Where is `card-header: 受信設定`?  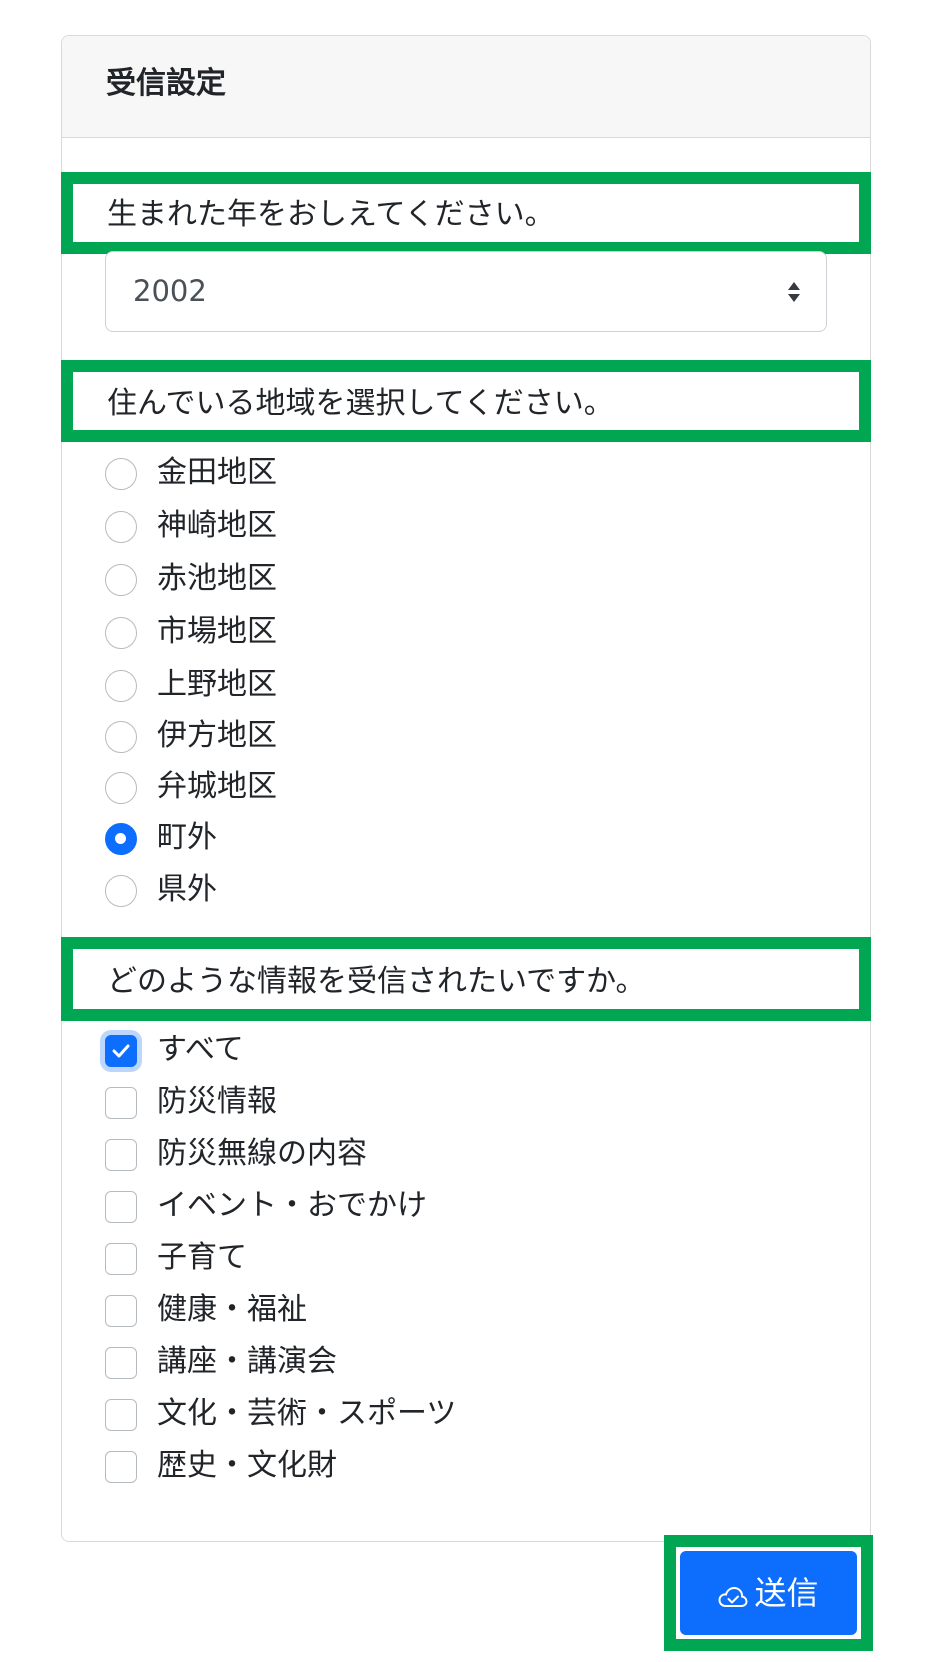
card-header: 受信設定 is located at coordinates (466, 87).